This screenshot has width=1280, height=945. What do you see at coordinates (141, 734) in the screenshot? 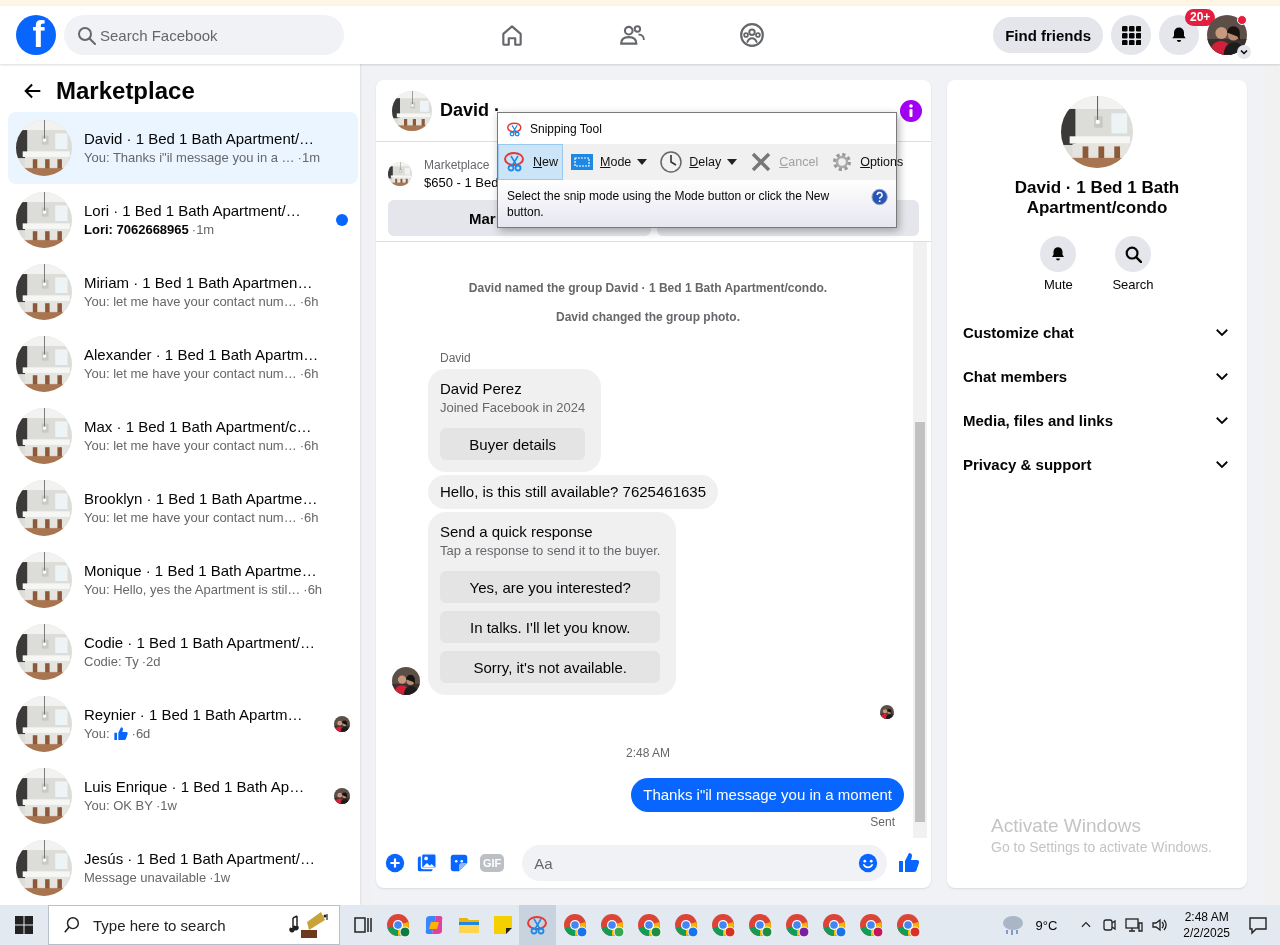
I see `message-time: ·6d` at bounding box center [141, 734].